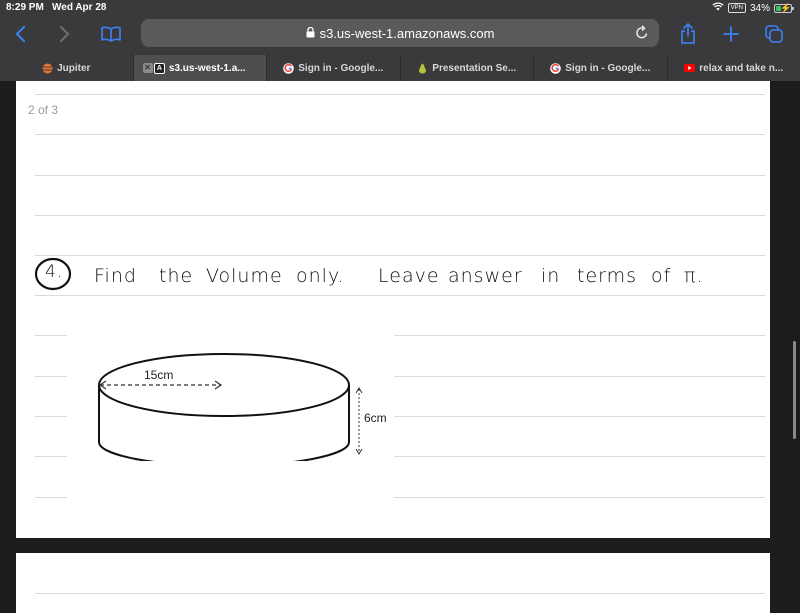 Image resolution: width=800 pixels, height=613 pixels. I want to click on letter-a-icon: A, so click(159, 68).